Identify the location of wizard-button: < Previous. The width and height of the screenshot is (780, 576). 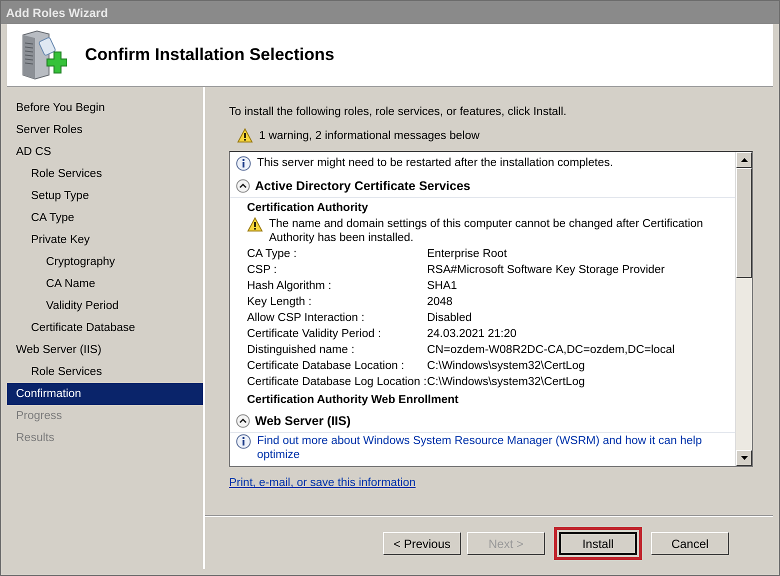
(422, 543).